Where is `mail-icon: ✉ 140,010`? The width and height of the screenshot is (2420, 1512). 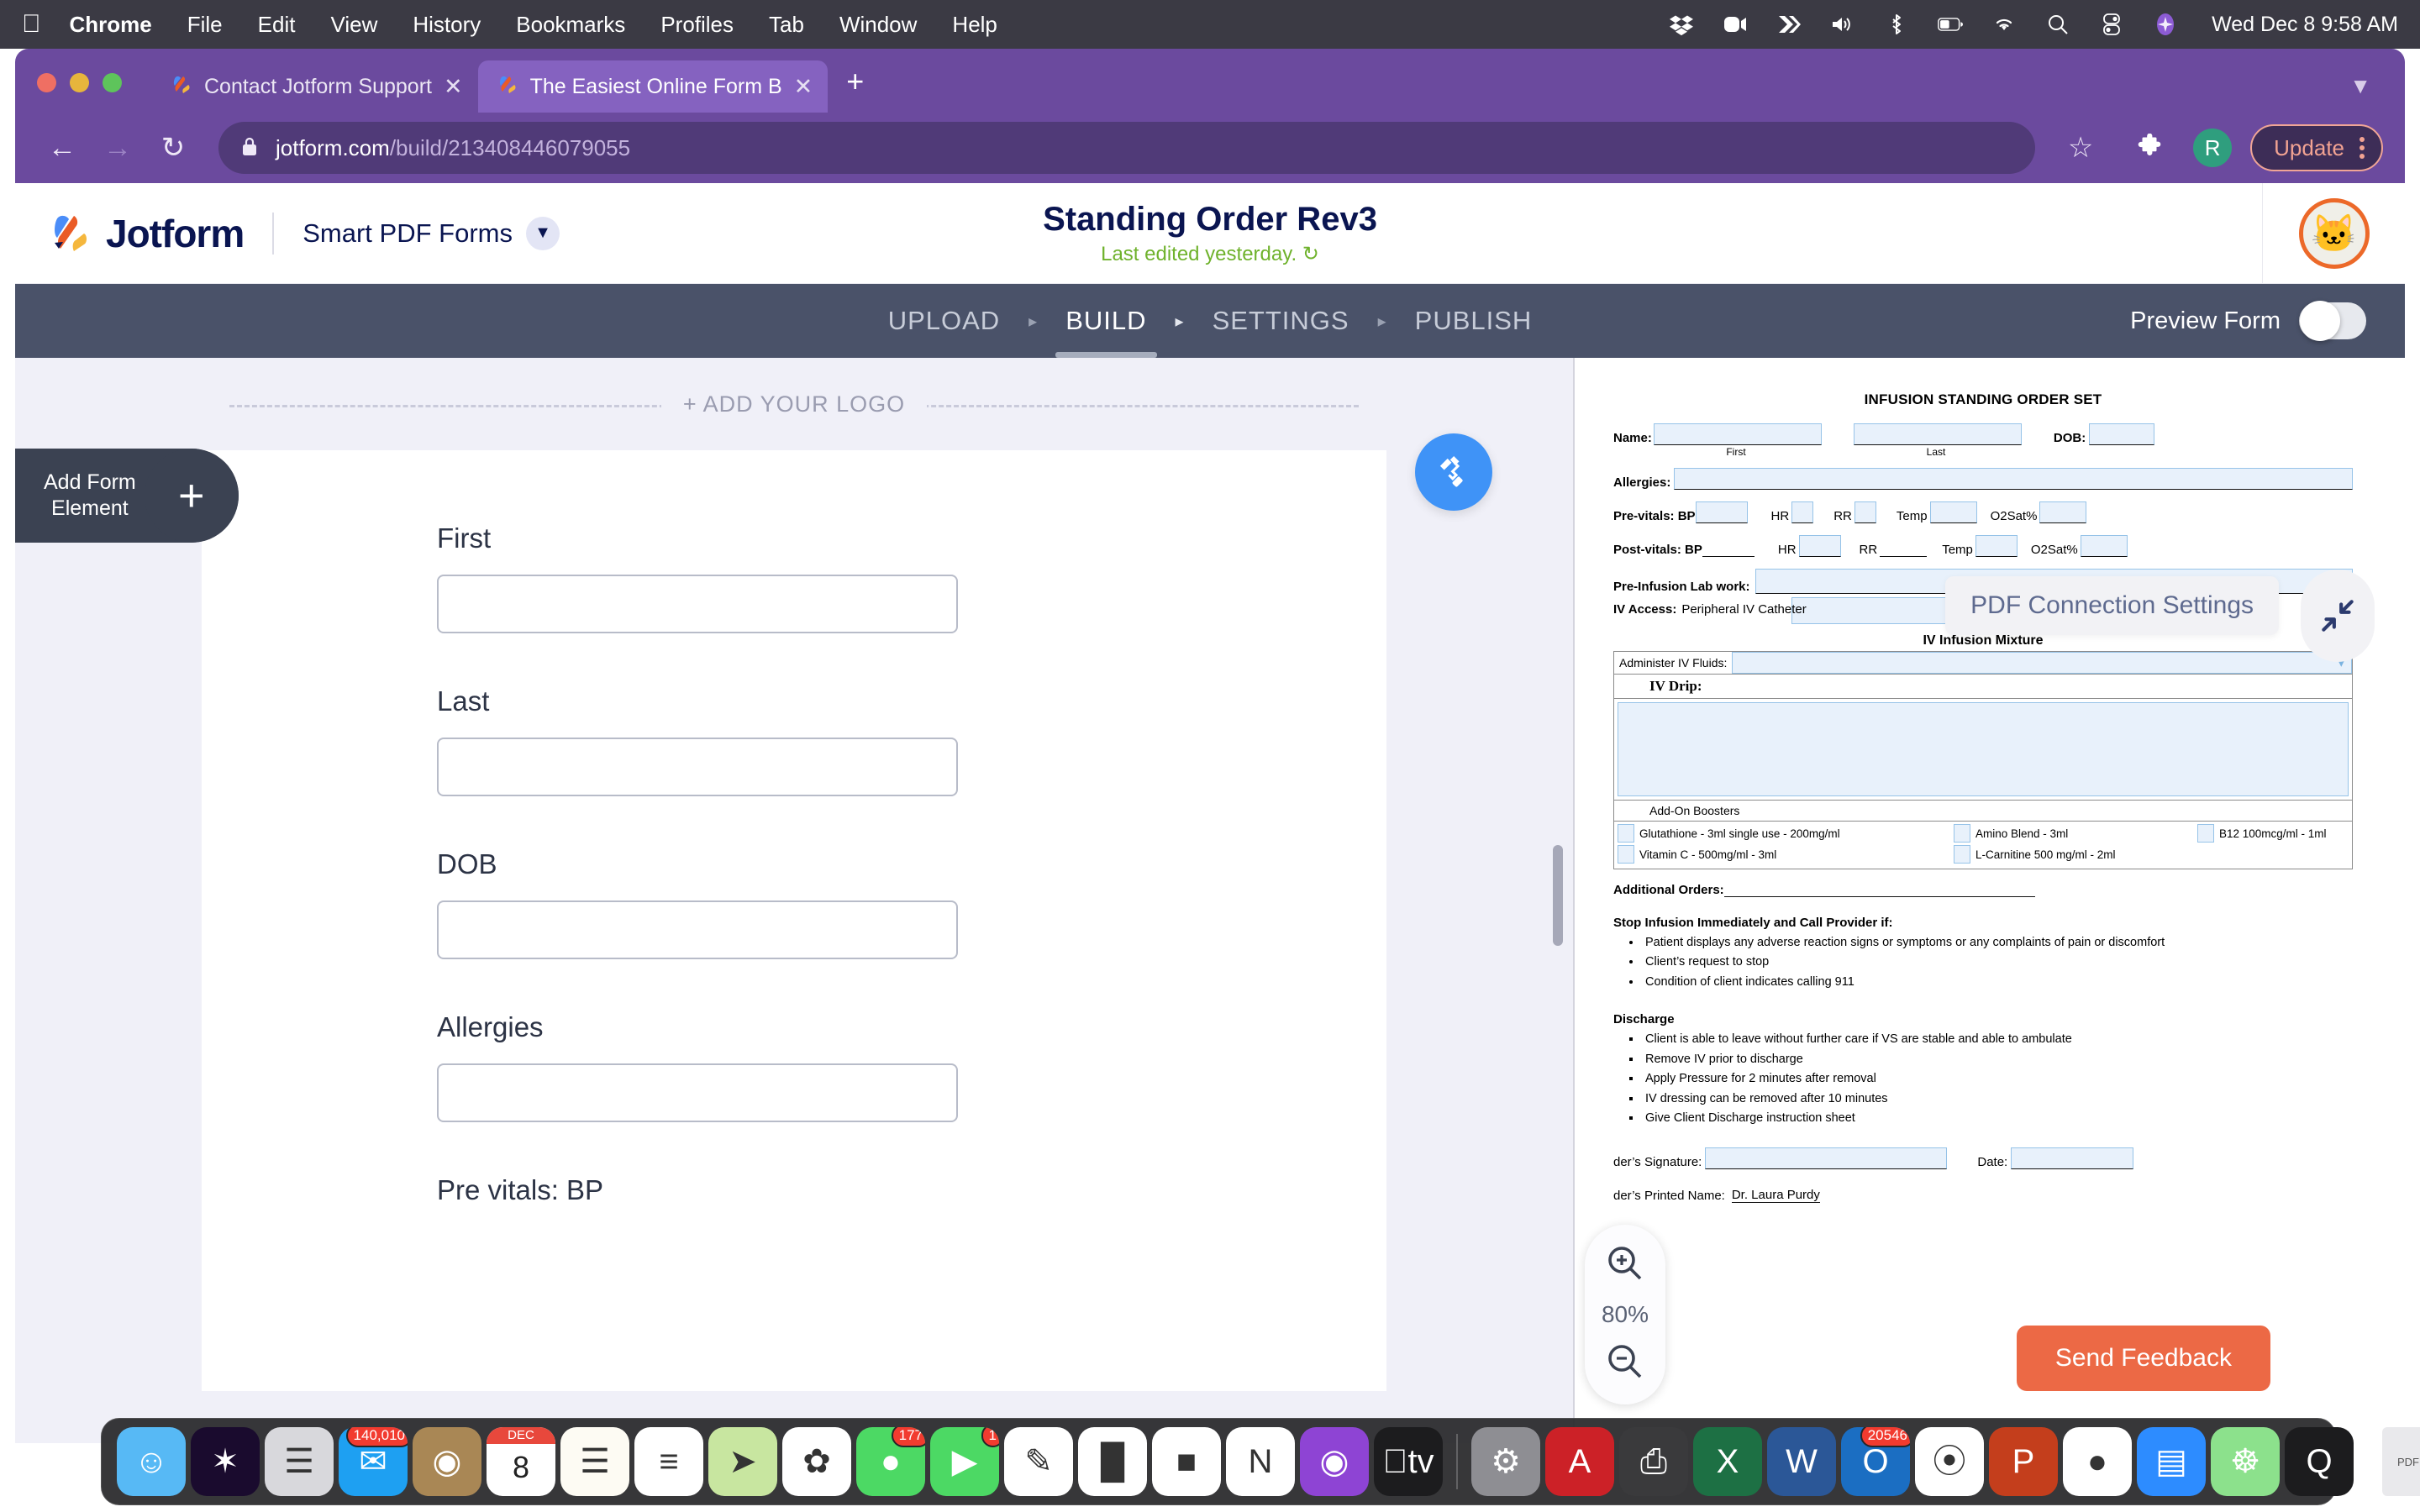 mail-icon: ✉ 140,010 is located at coordinates (374, 1461).